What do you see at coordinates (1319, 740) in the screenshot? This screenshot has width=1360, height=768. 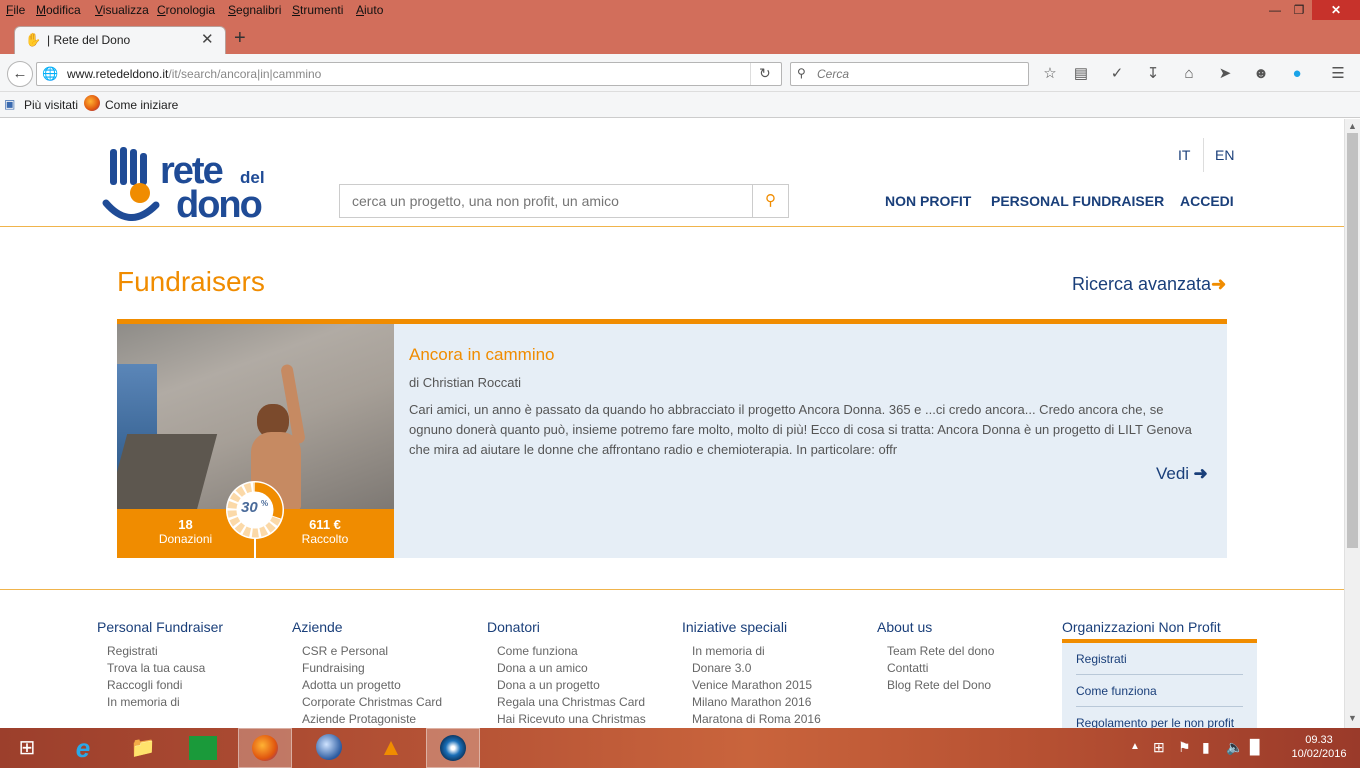 I see `clock-time: 09.33` at bounding box center [1319, 740].